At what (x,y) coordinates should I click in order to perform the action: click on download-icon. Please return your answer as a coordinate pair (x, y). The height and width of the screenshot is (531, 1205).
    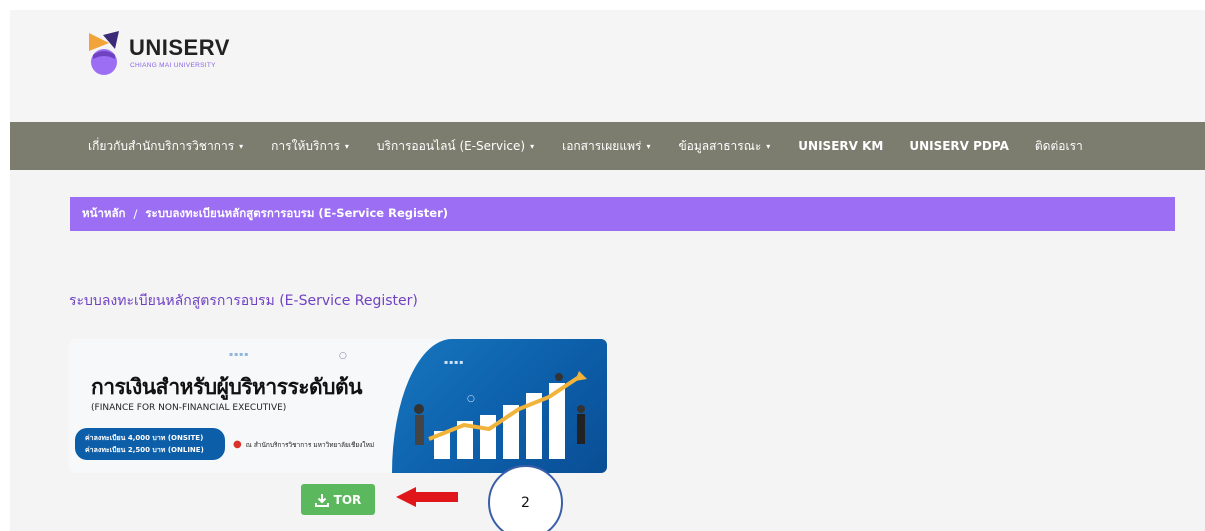
    Looking at the image, I should click on (321, 500).